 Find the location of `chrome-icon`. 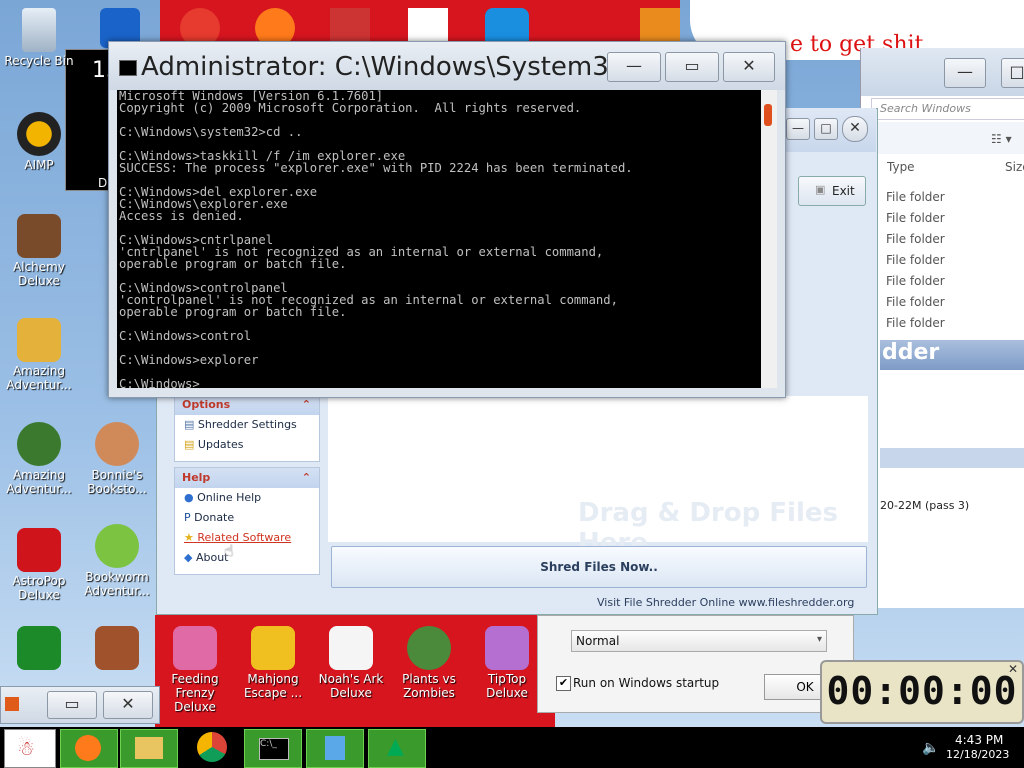

chrome-icon is located at coordinates (212, 747).